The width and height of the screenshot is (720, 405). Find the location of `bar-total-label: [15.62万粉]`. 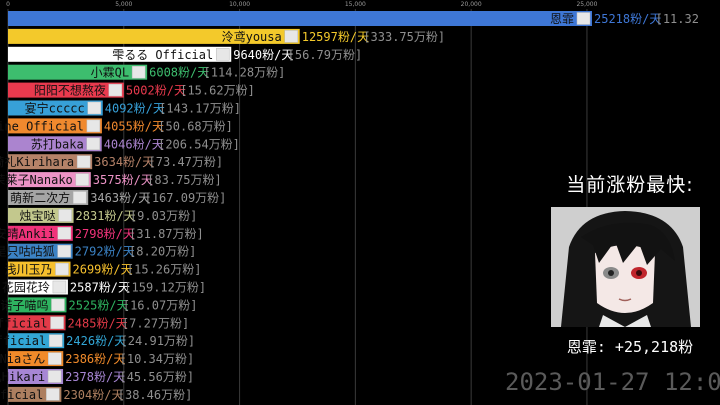

bar-total-label: [15.62万粉] is located at coordinates (217, 91).